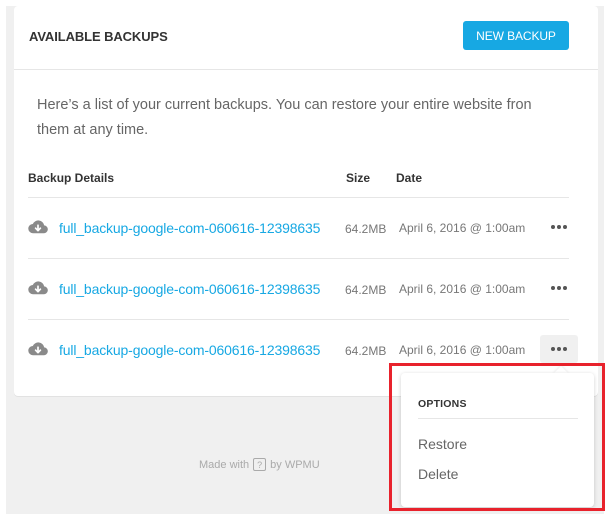  Describe the element at coordinates (409, 178) in the screenshot. I see `column-header-date: Date` at that location.